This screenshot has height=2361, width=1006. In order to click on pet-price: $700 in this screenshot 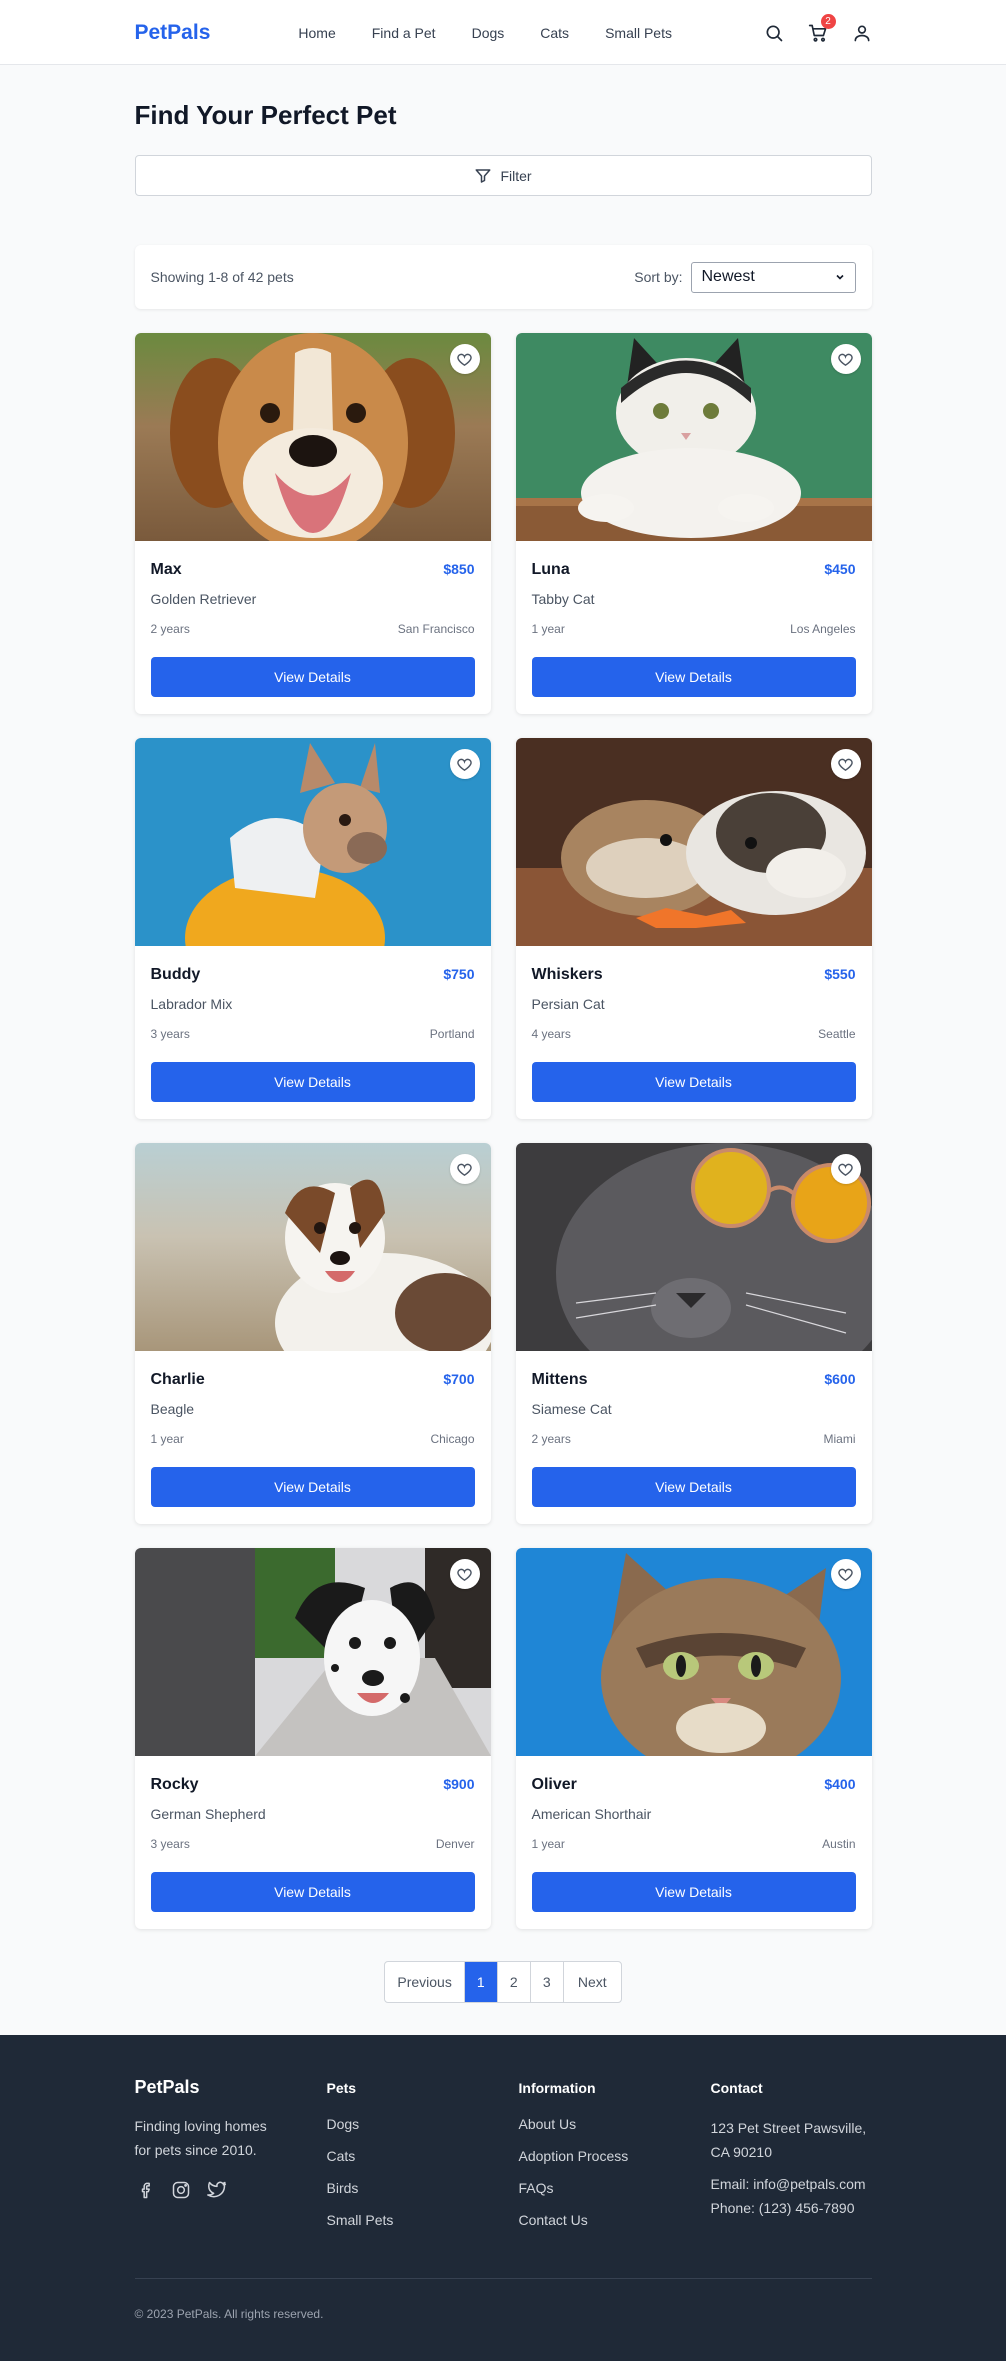, I will do `click(459, 1379)`.